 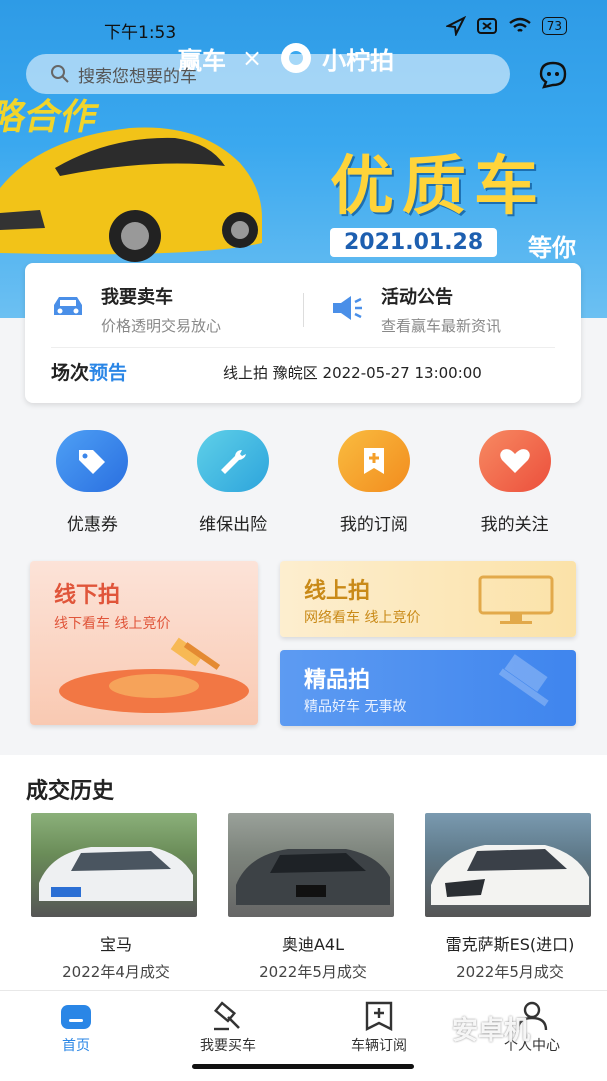 I want to click on bookmark-plus-icon, so click(x=373, y=461).